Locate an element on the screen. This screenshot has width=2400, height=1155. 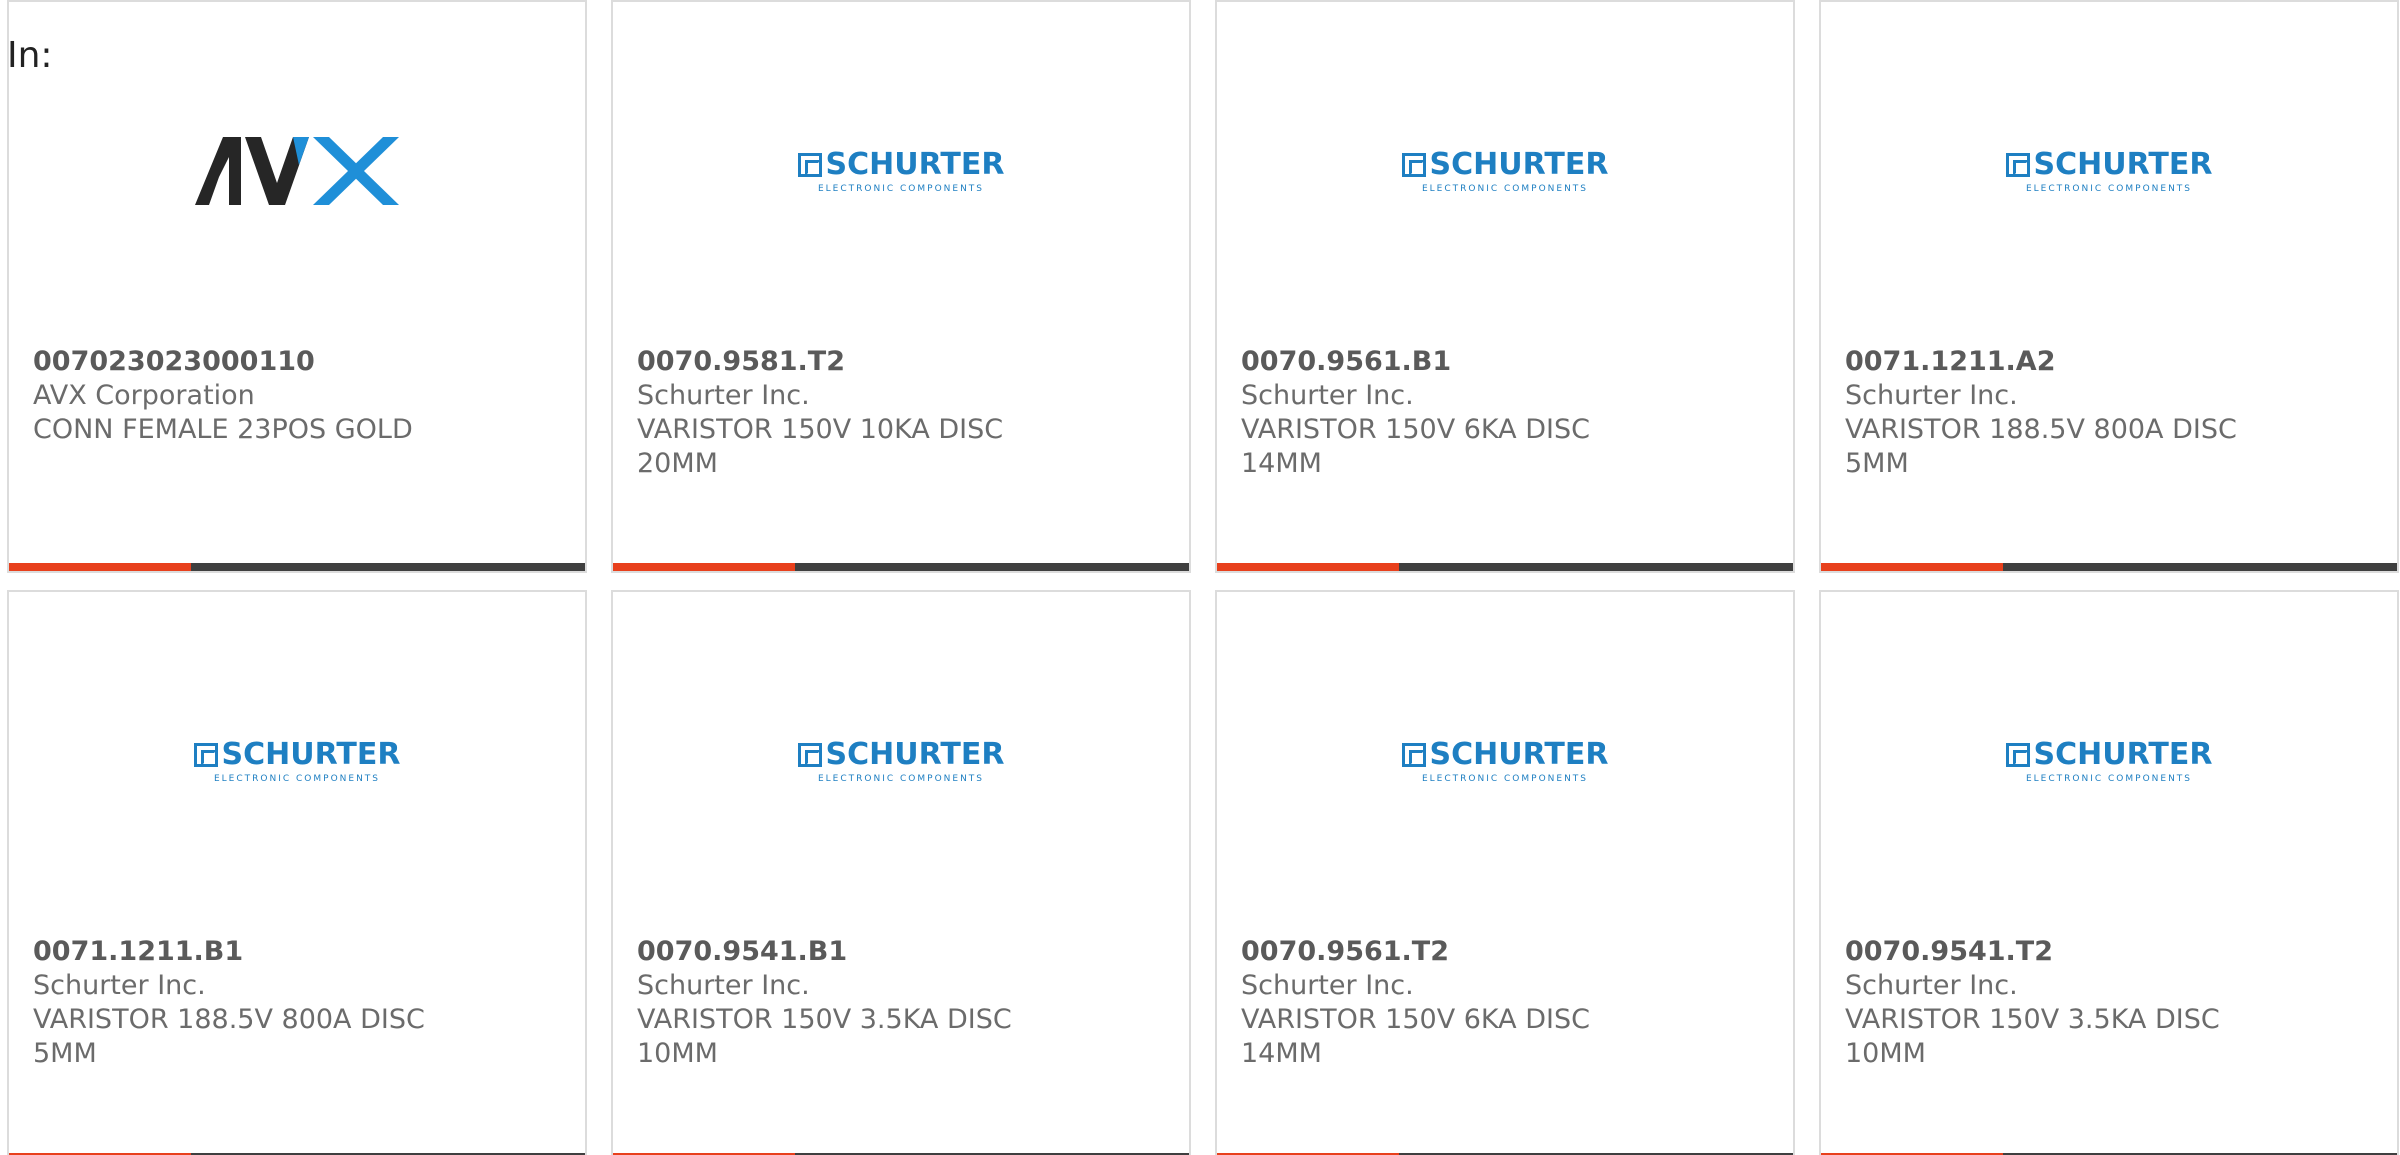
manufacturer-name: AVX Corporation is located at coordinates (144, 395).